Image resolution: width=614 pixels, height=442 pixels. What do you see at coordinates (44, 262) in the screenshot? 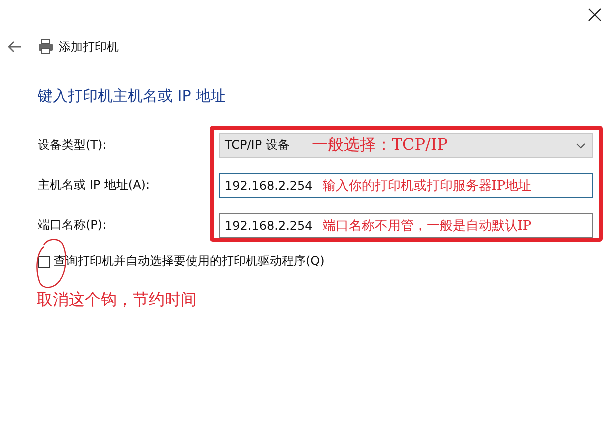
I see `checkbox` at bounding box center [44, 262].